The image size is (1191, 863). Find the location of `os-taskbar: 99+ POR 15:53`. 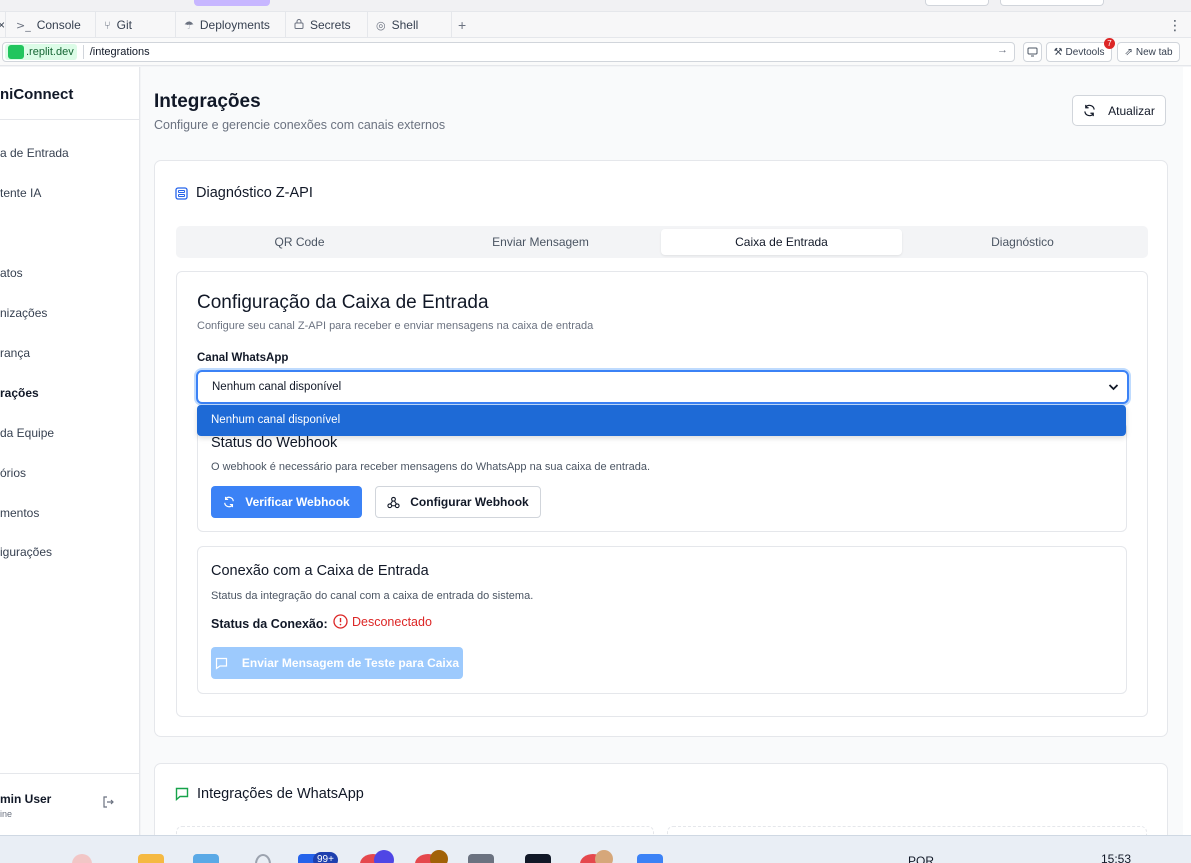

os-taskbar: 99+ POR 15:53 is located at coordinates (595, 849).